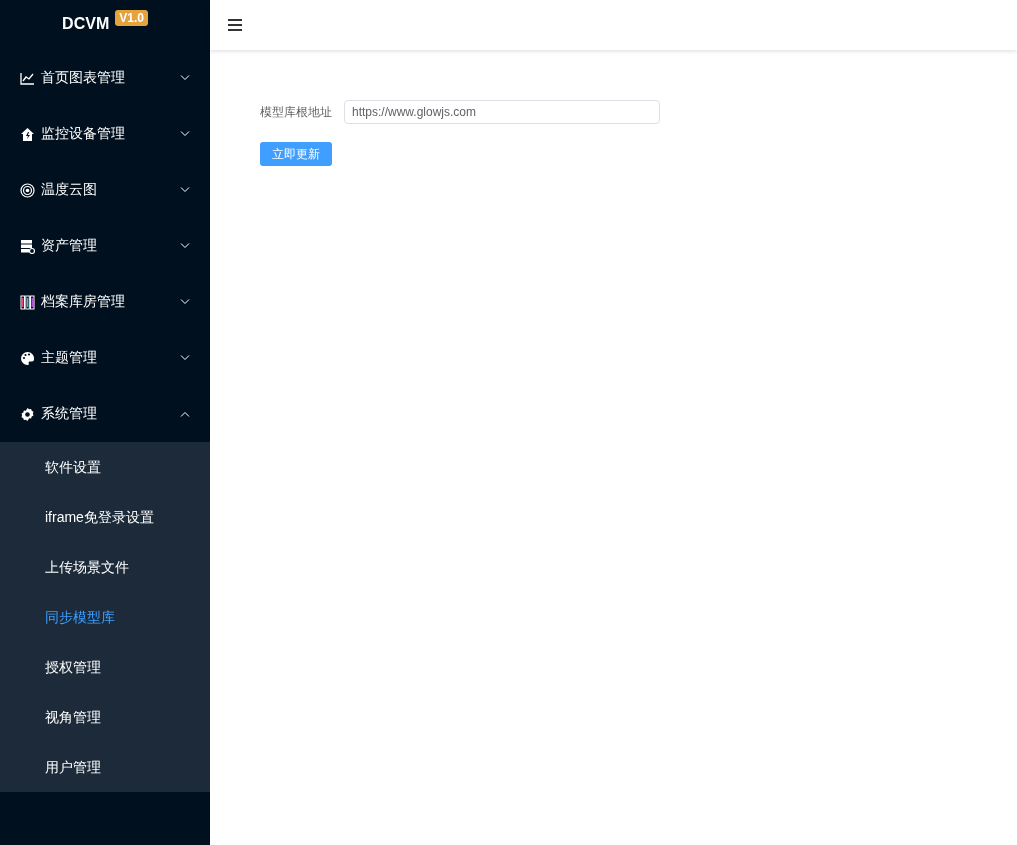  I want to click on version-badge: V1.0, so click(131, 18).